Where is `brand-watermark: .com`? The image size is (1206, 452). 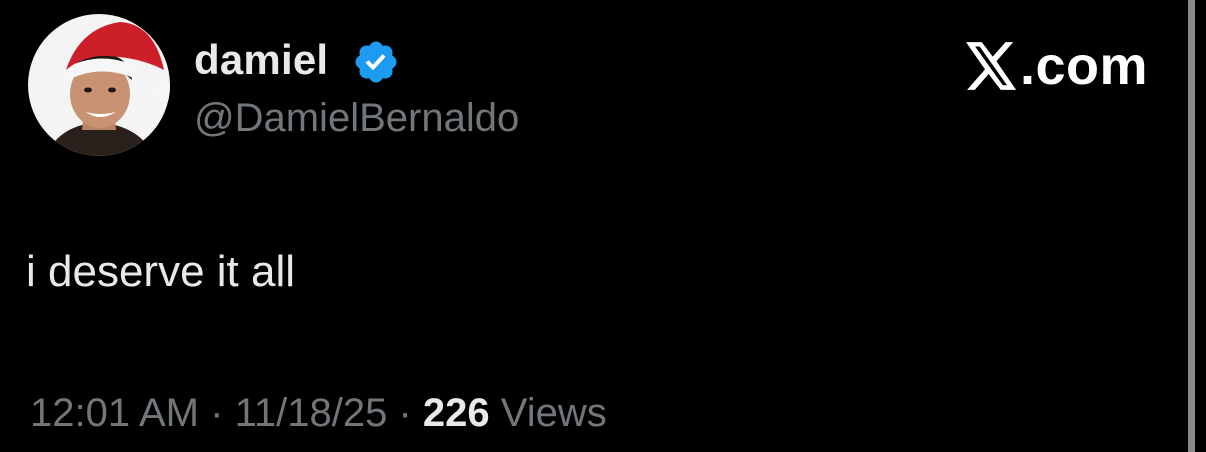 brand-watermark: .com is located at coordinates (1057, 66).